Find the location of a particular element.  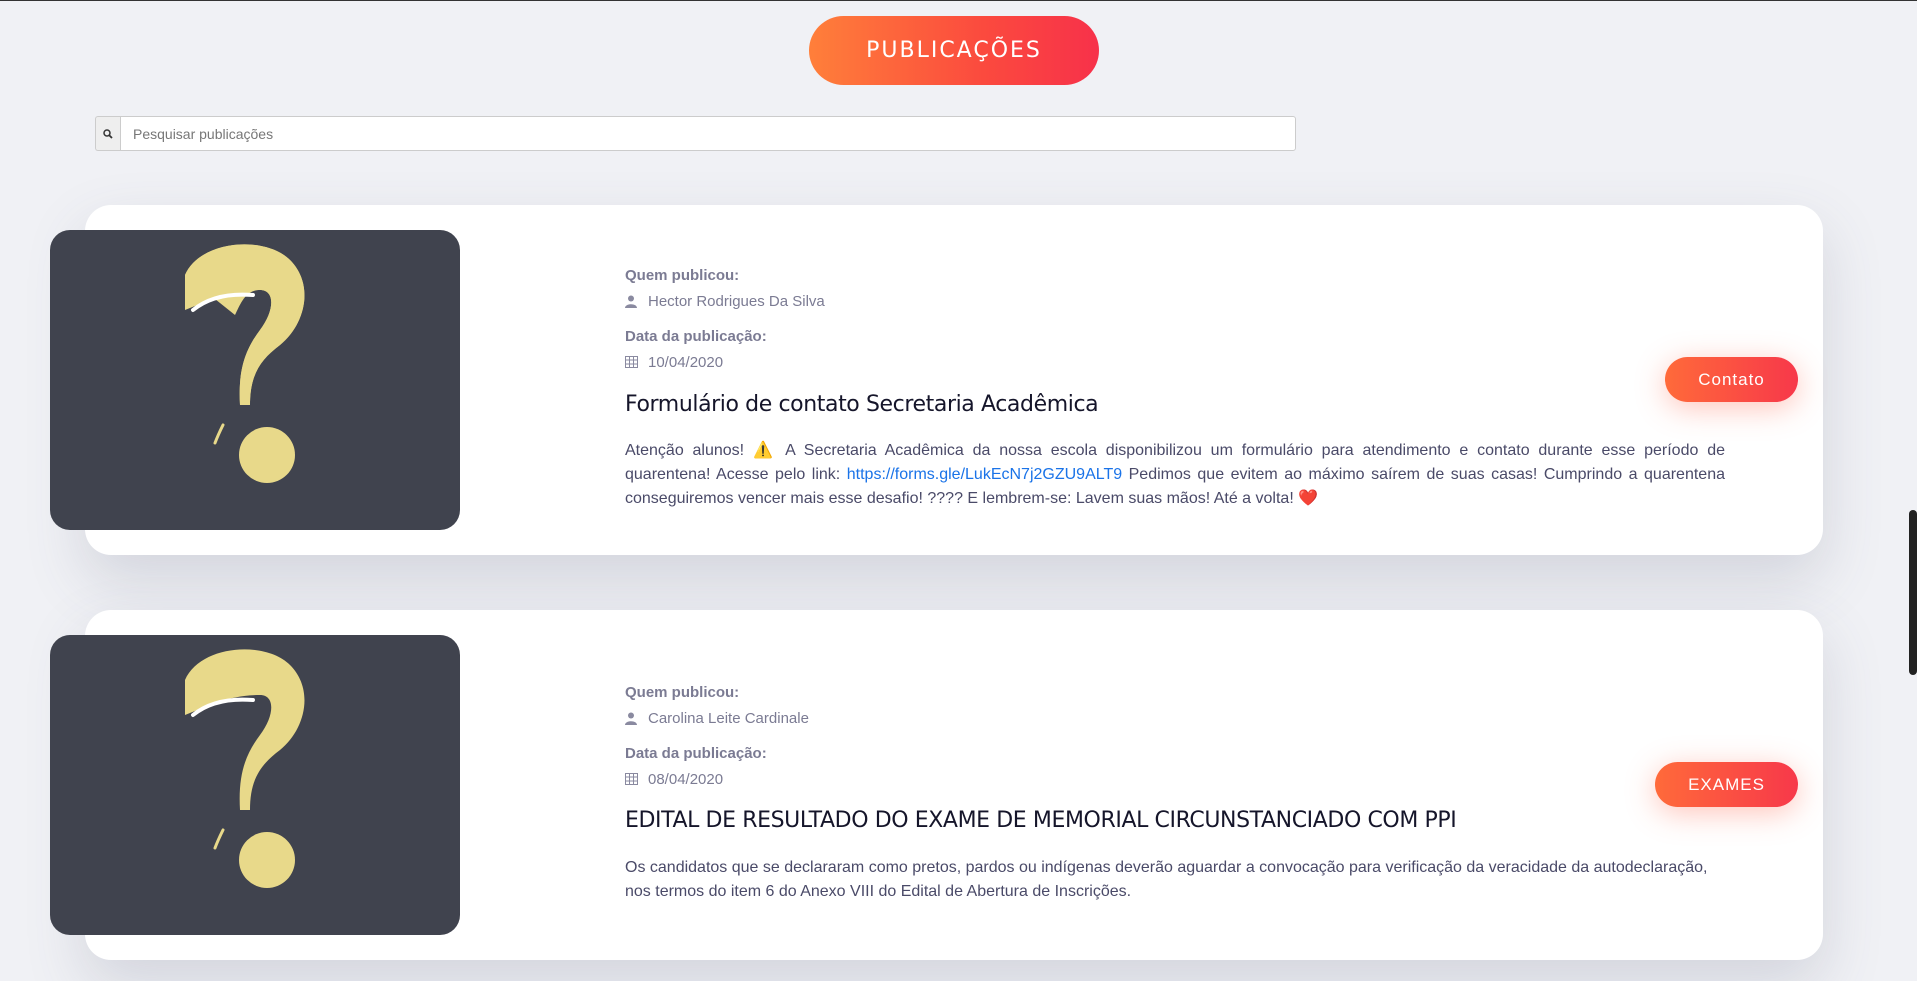

search-input is located at coordinates (708, 133).